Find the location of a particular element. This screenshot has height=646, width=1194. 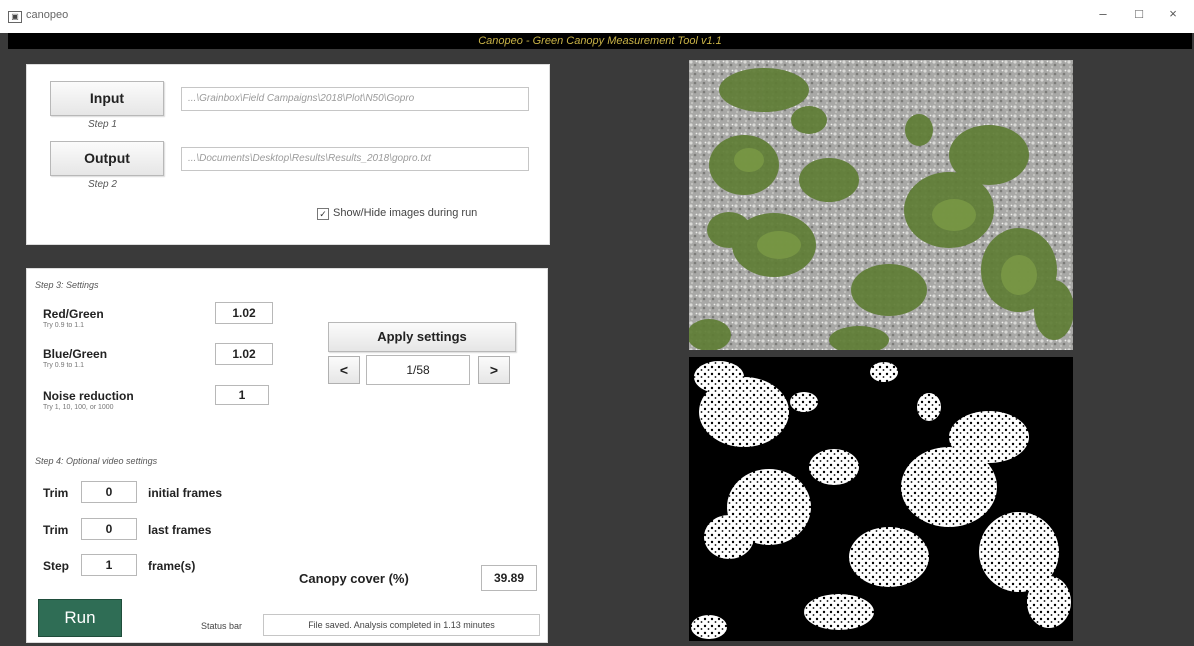

blue-green-hint: Try 0.9 to 1.1 is located at coordinates (63, 365).